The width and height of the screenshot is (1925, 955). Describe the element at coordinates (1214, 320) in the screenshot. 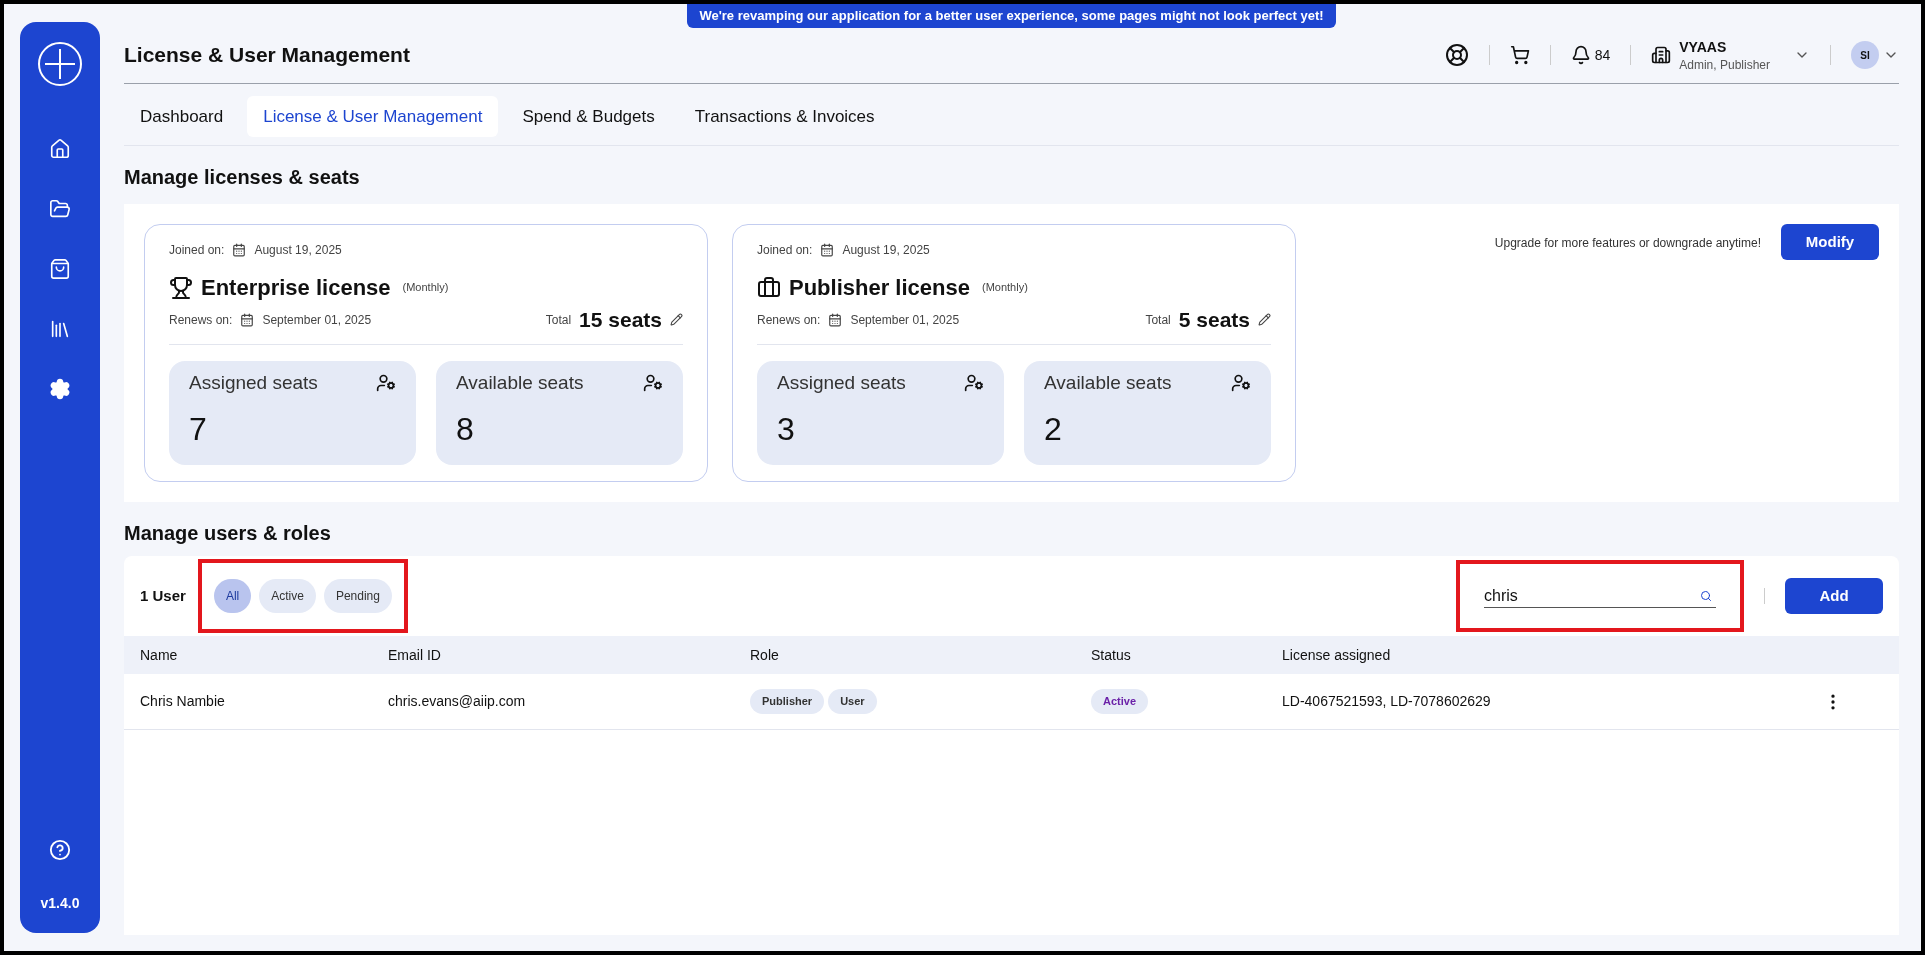

I see `total-seats: 5 seats` at that location.